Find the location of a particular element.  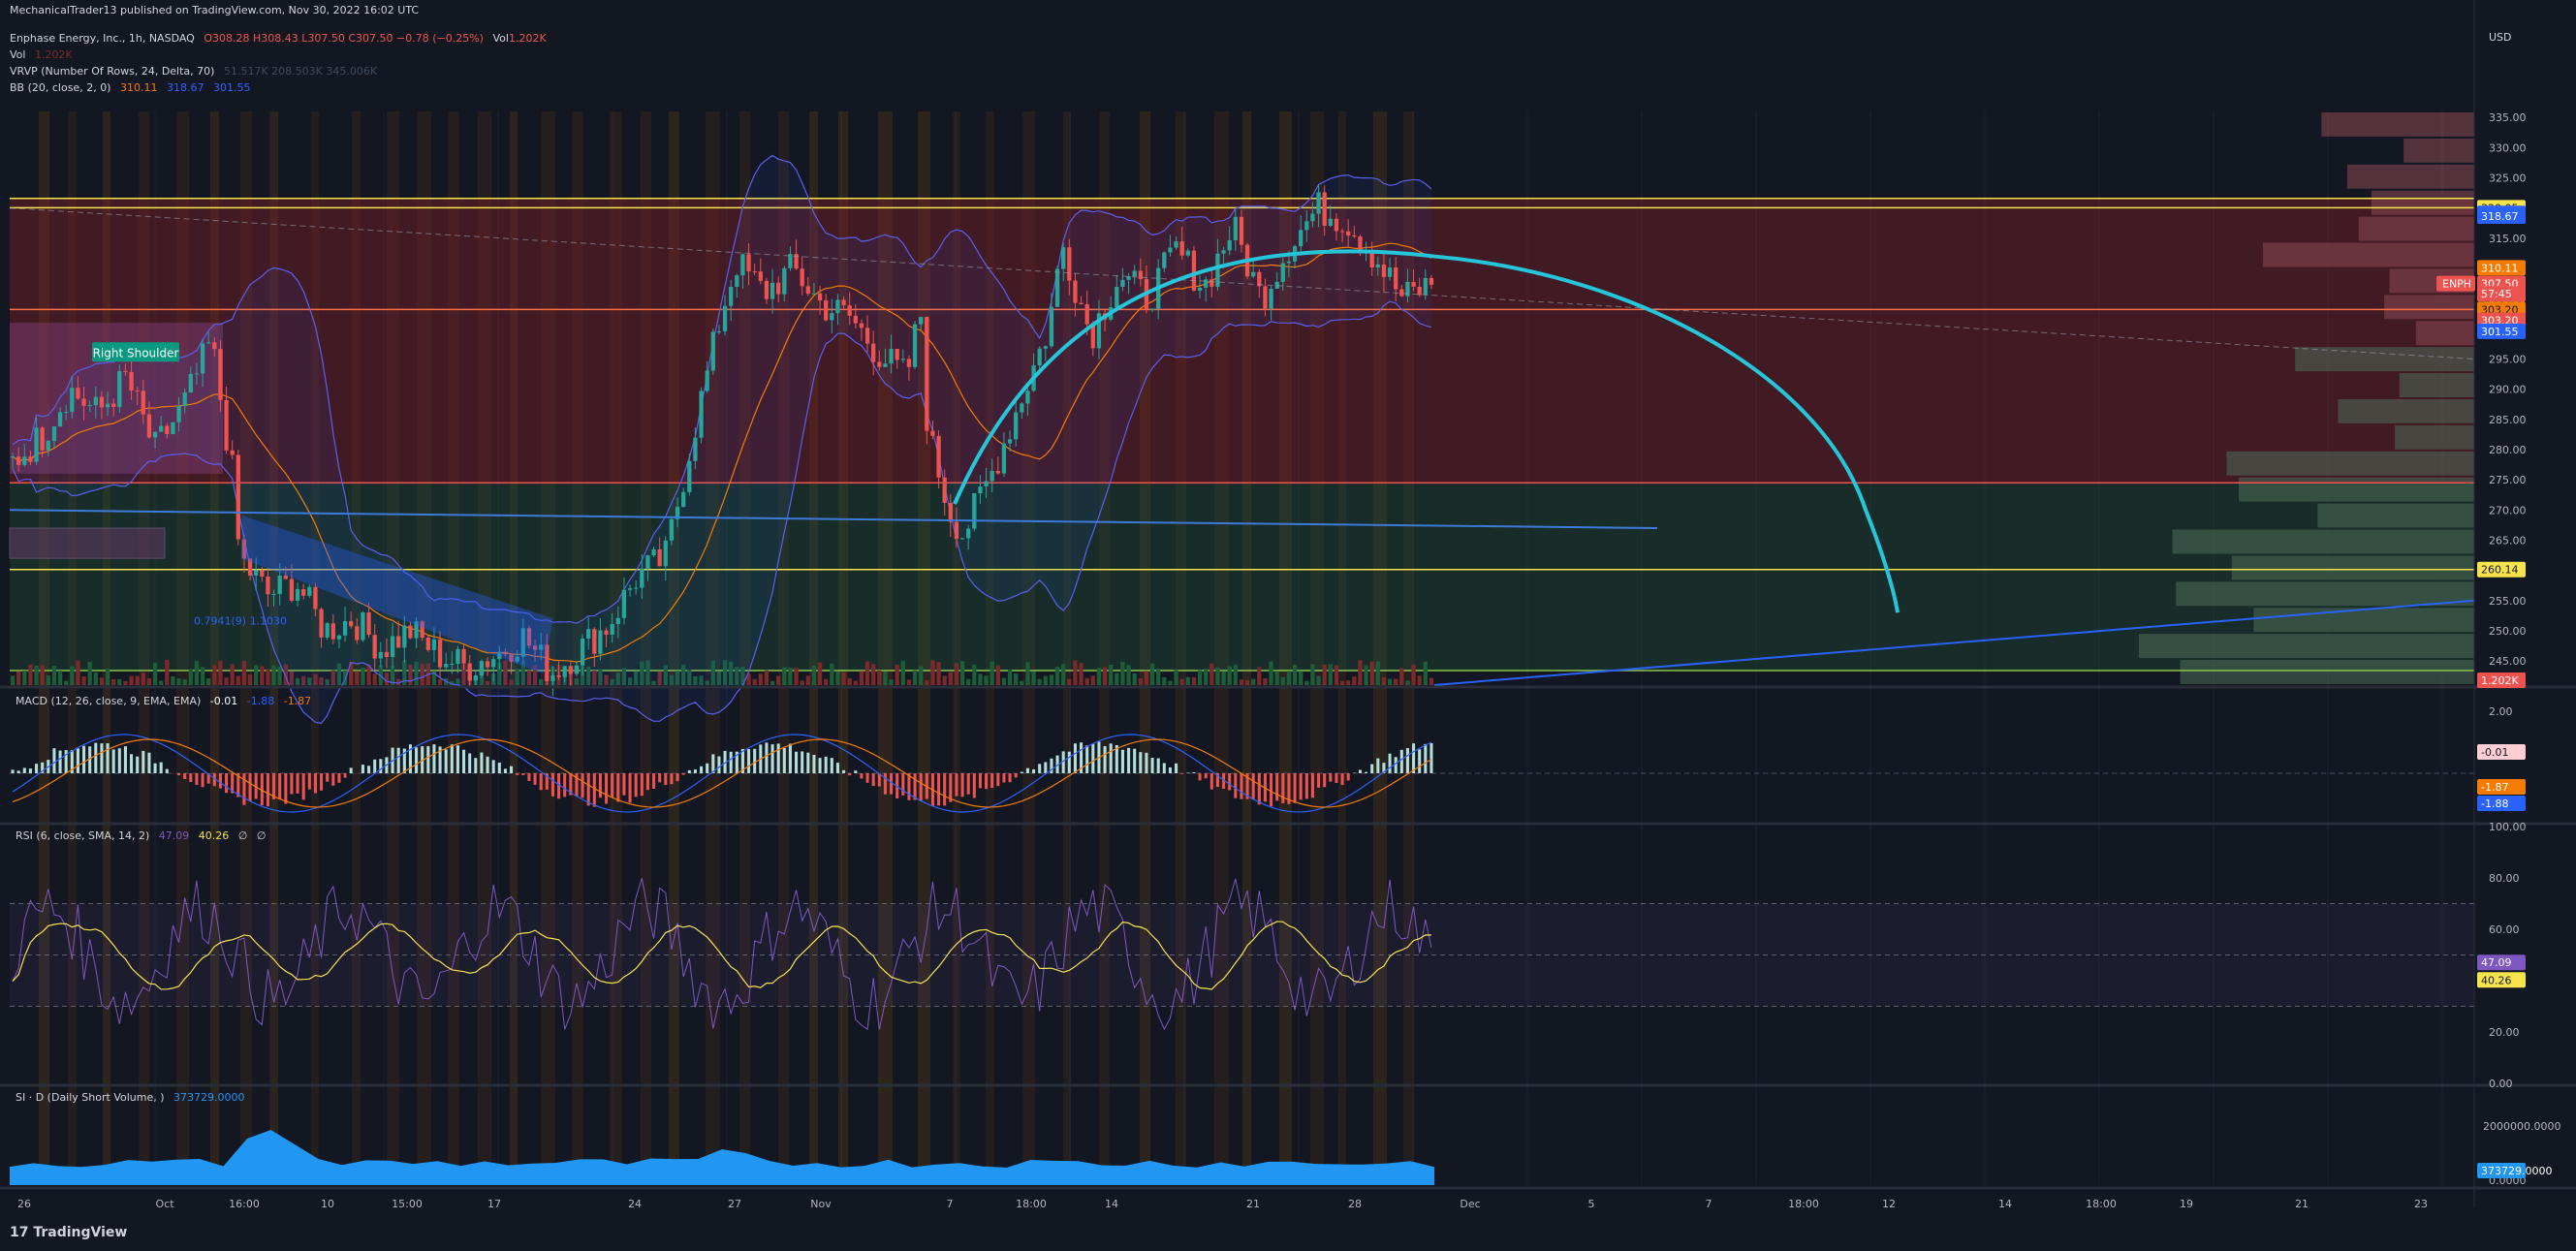

time-tick: 18:00 is located at coordinates (2101, 1204).